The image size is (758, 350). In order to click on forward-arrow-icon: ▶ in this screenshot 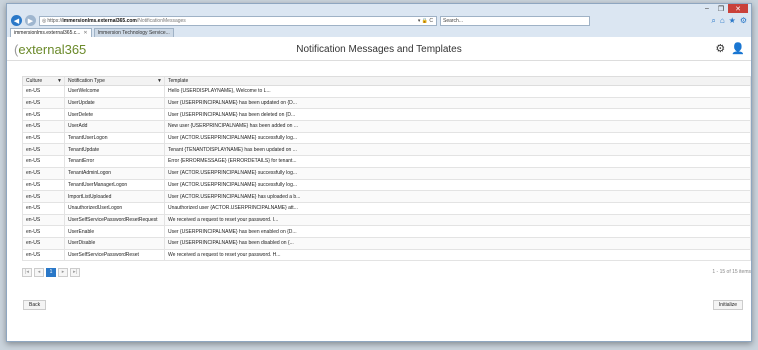, I will do `click(30, 20)`.